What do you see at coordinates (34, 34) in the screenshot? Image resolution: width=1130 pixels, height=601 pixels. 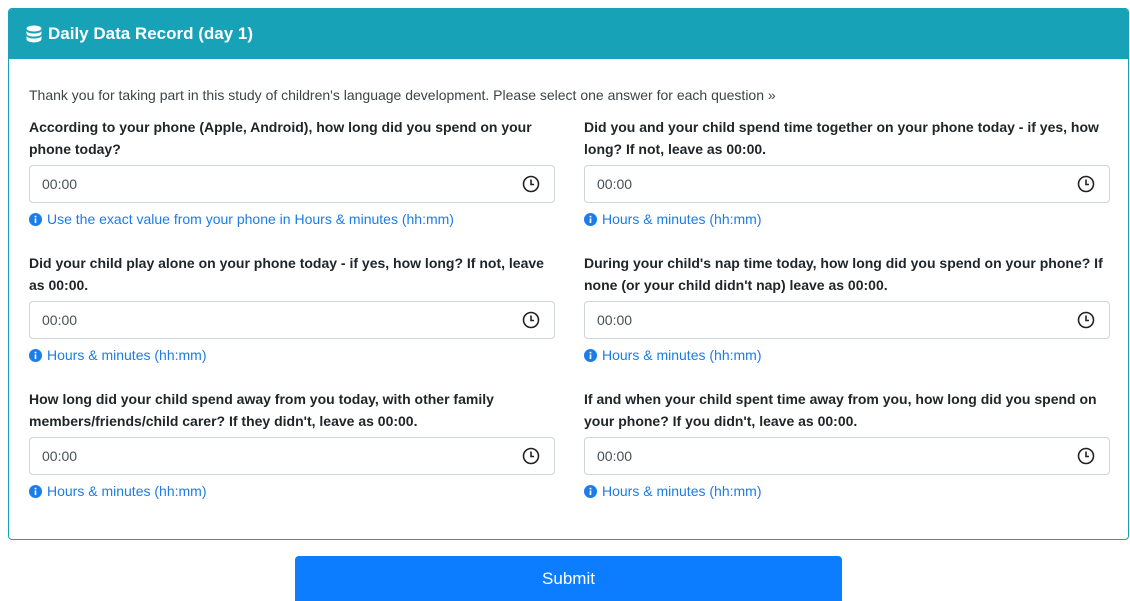 I see `database-icon` at bounding box center [34, 34].